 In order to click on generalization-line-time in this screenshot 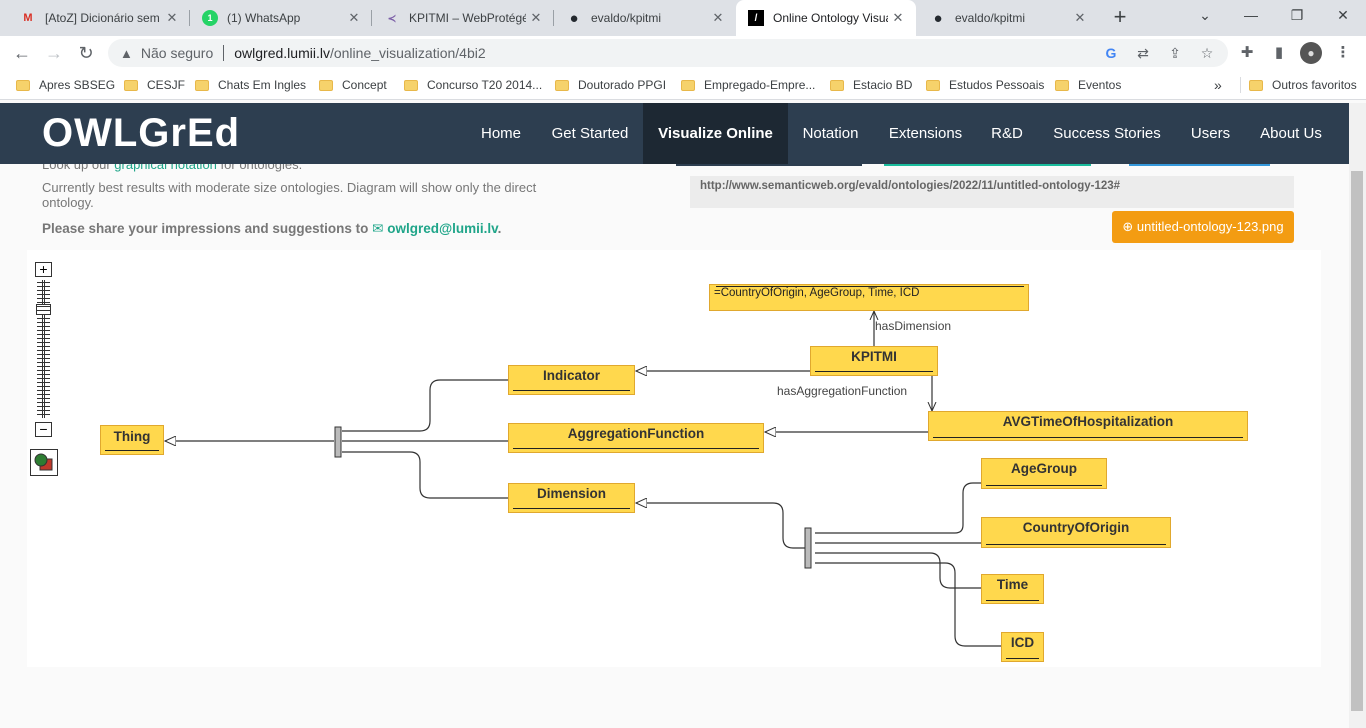, I will do `click(898, 570)`.